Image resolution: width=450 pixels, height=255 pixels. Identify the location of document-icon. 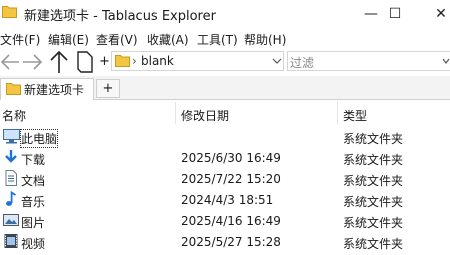
(11, 178).